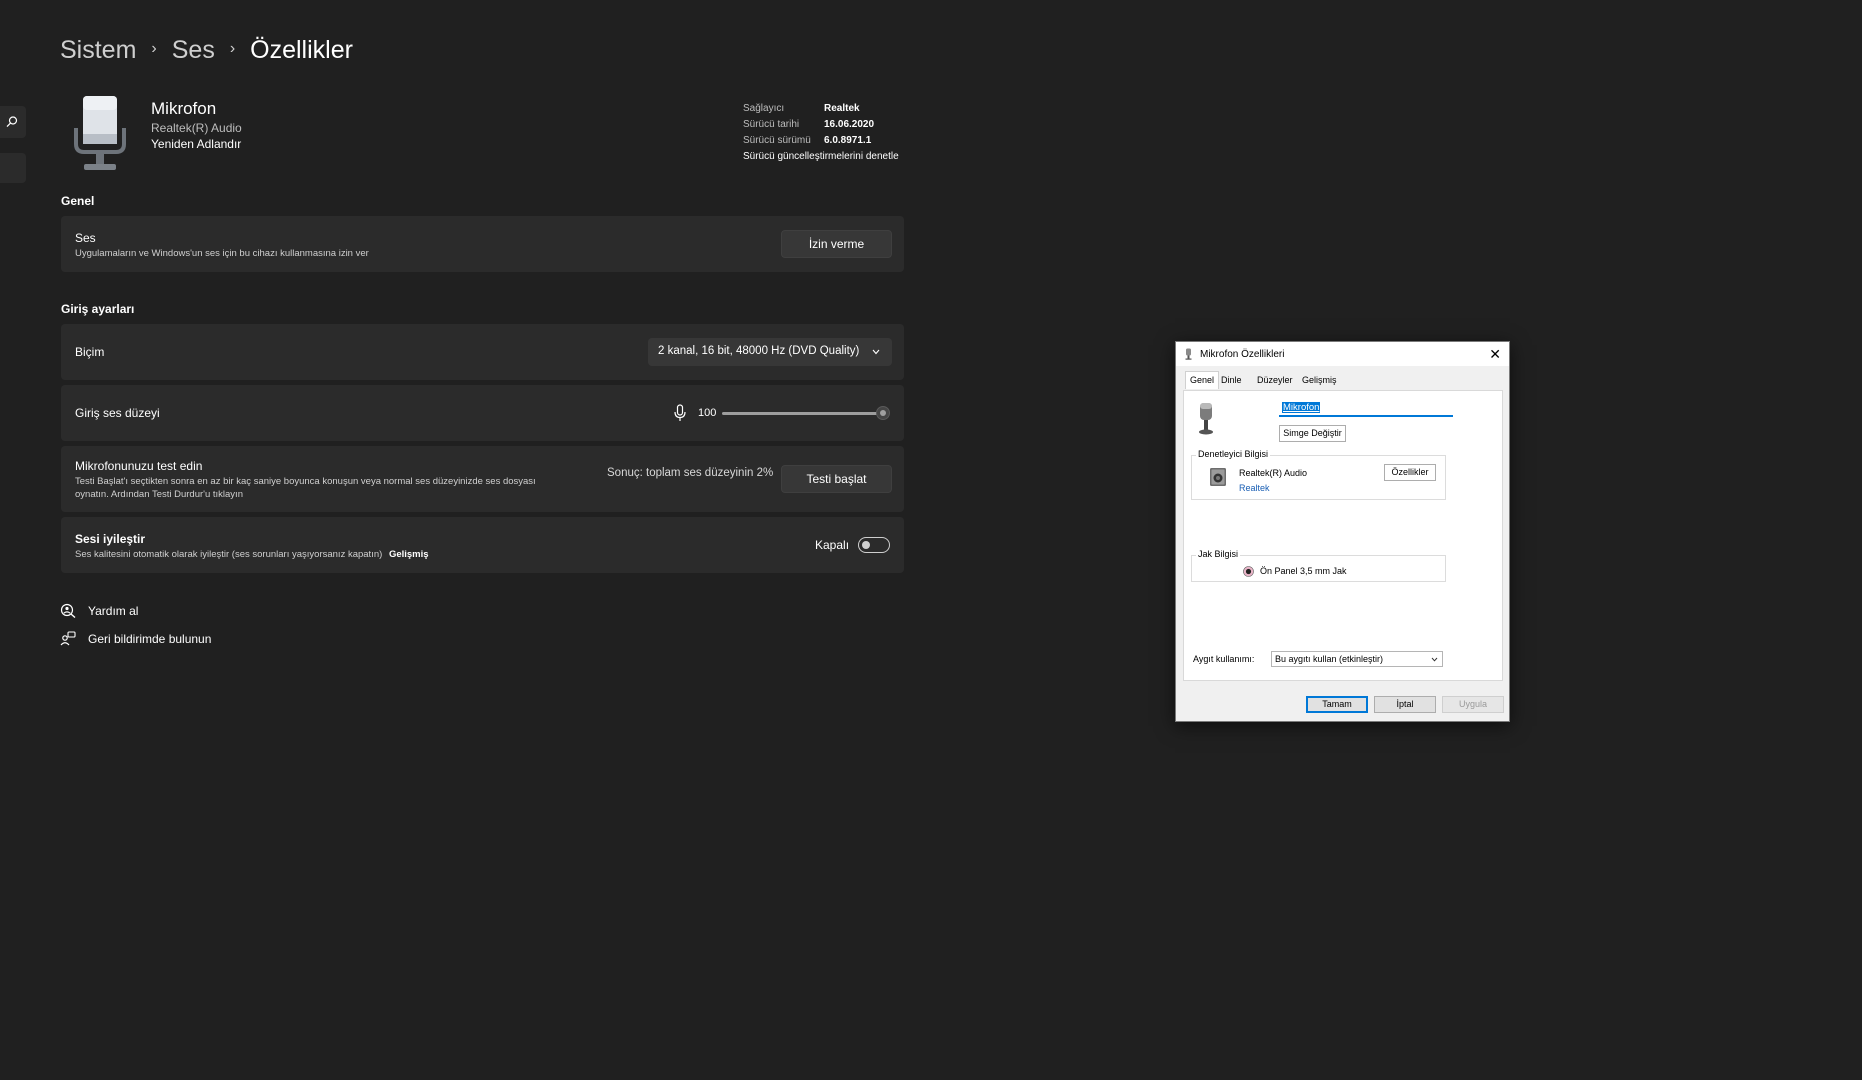  What do you see at coordinates (117, 413) in the screenshot?
I see `input-volume-label: Giriş ses düzeyi` at bounding box center [117, 413].